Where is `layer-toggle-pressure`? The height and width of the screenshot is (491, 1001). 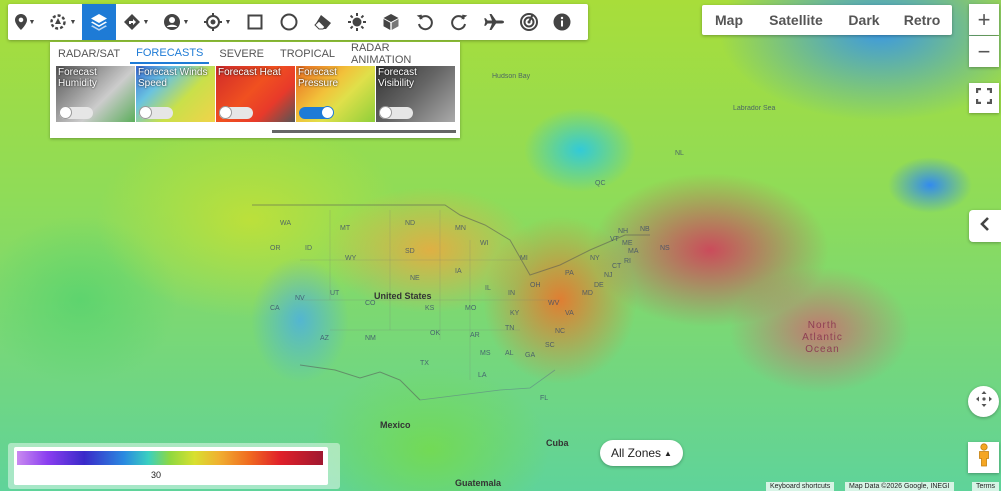 layer-toggle-pressure is located at coordinates (316, 112).